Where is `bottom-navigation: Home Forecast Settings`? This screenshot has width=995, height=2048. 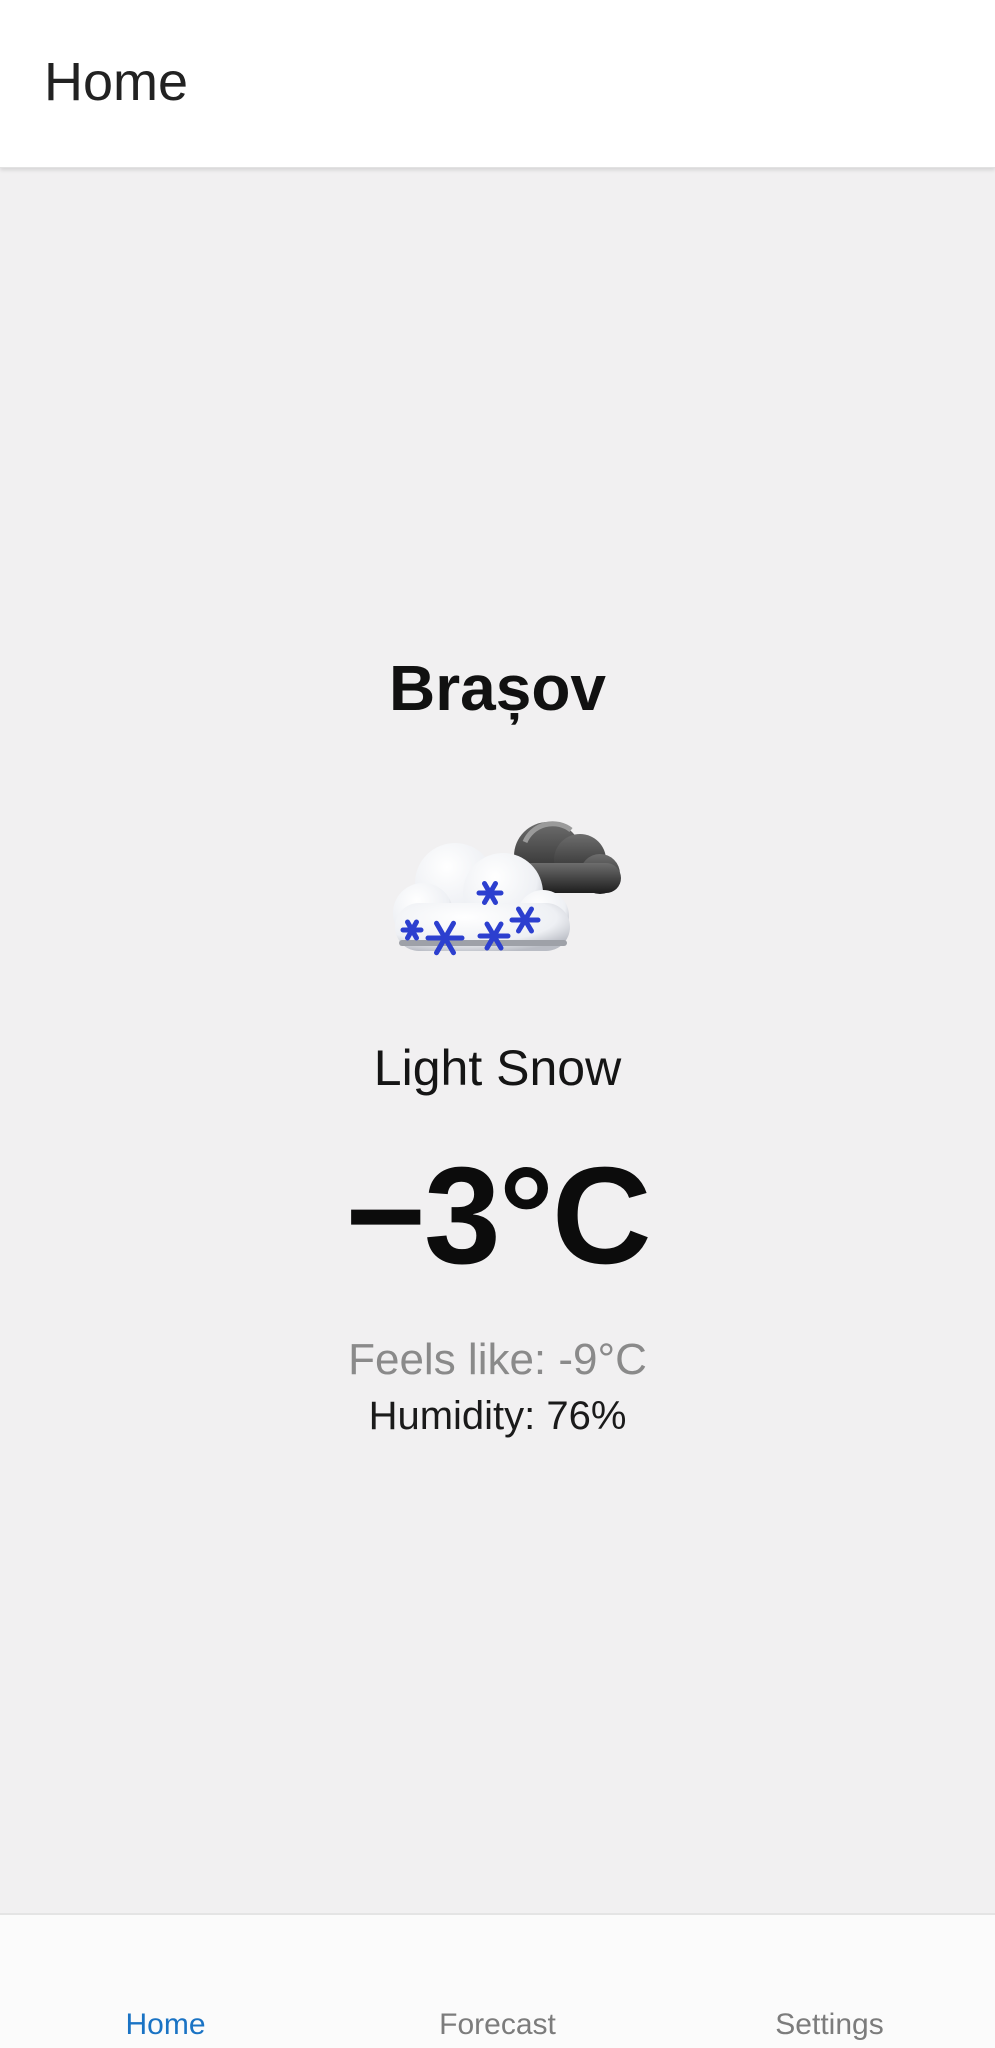 bottom-navigation: Home Forecast Settings is located at coordinates (497, 1980).